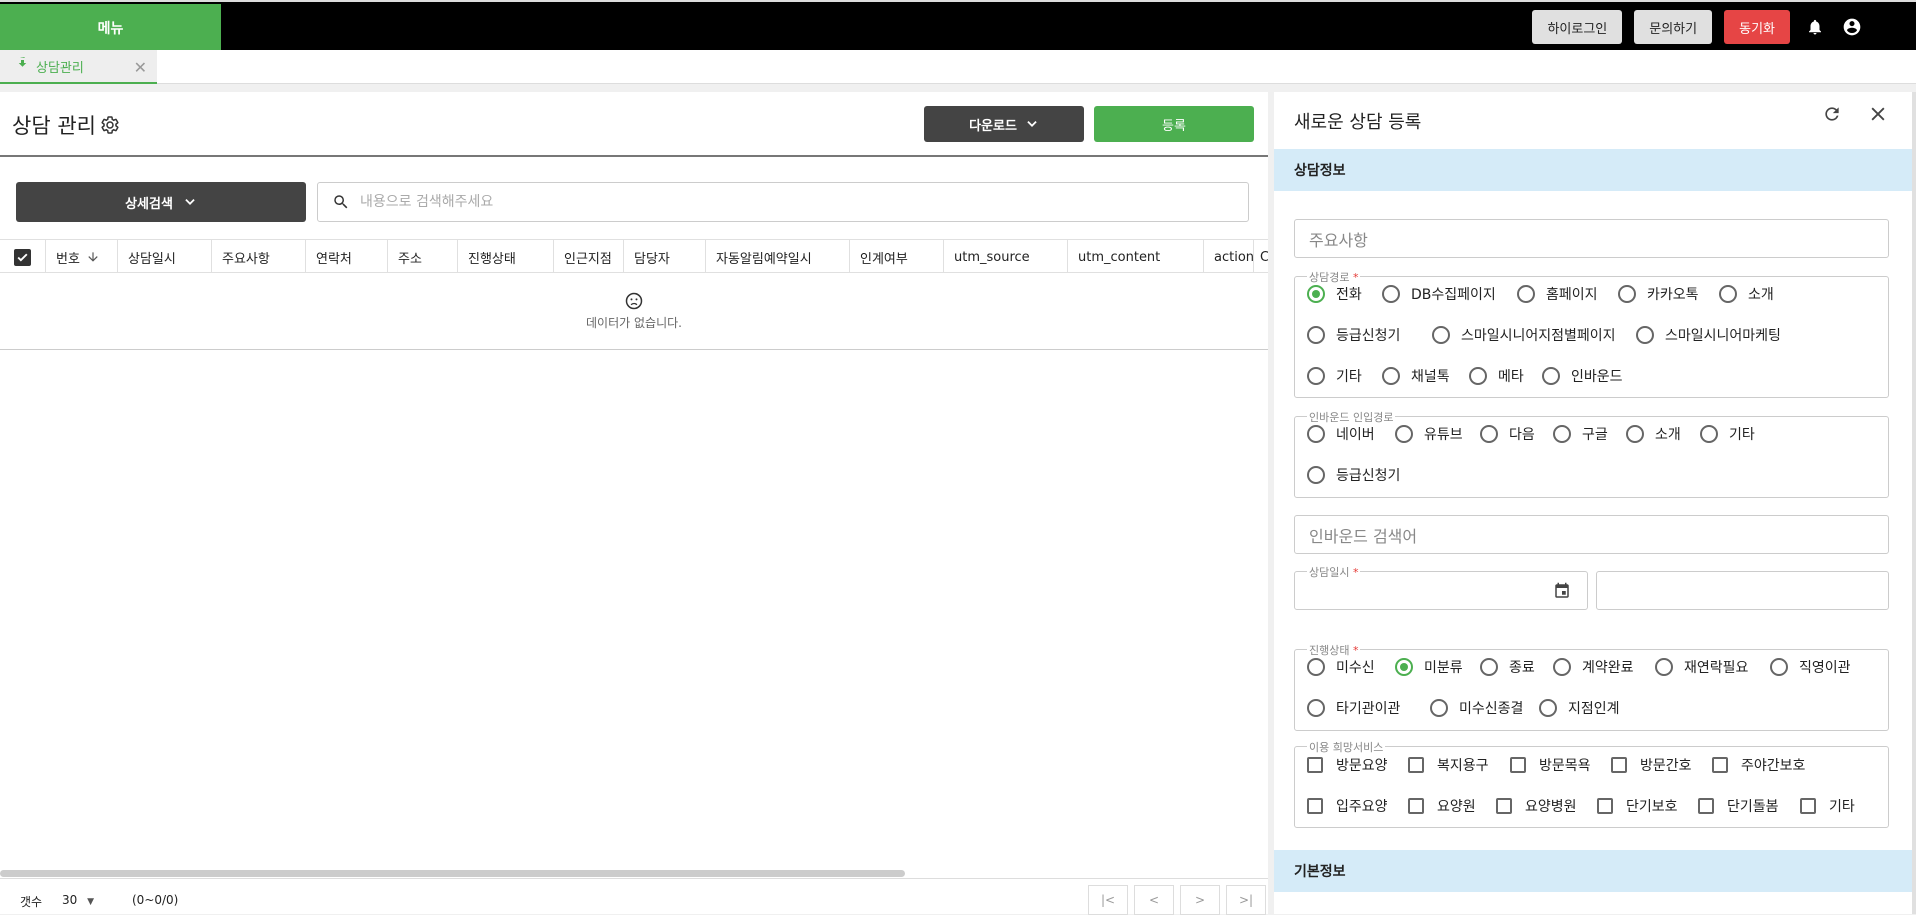  Describe the element at coordinates (161, 202) in the screenshot. I see `advanced-search-button: 상세검색` at that location.